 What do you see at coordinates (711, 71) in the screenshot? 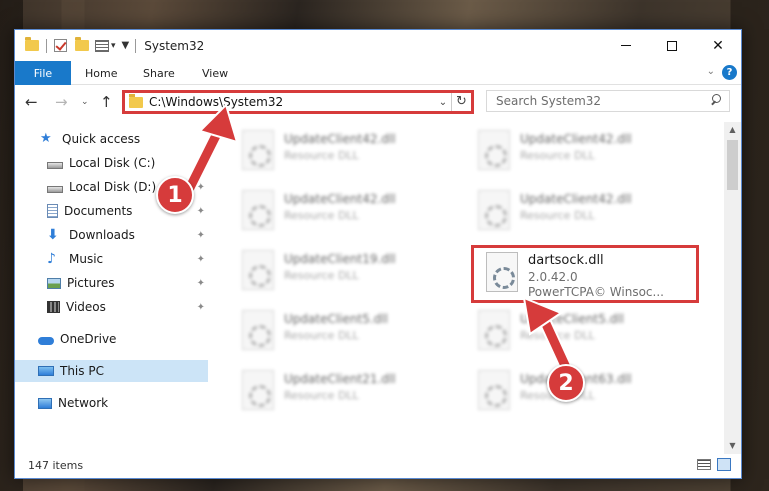
I see `expand-ribbon-icon: ⌄` at bounding box center [711, 71].